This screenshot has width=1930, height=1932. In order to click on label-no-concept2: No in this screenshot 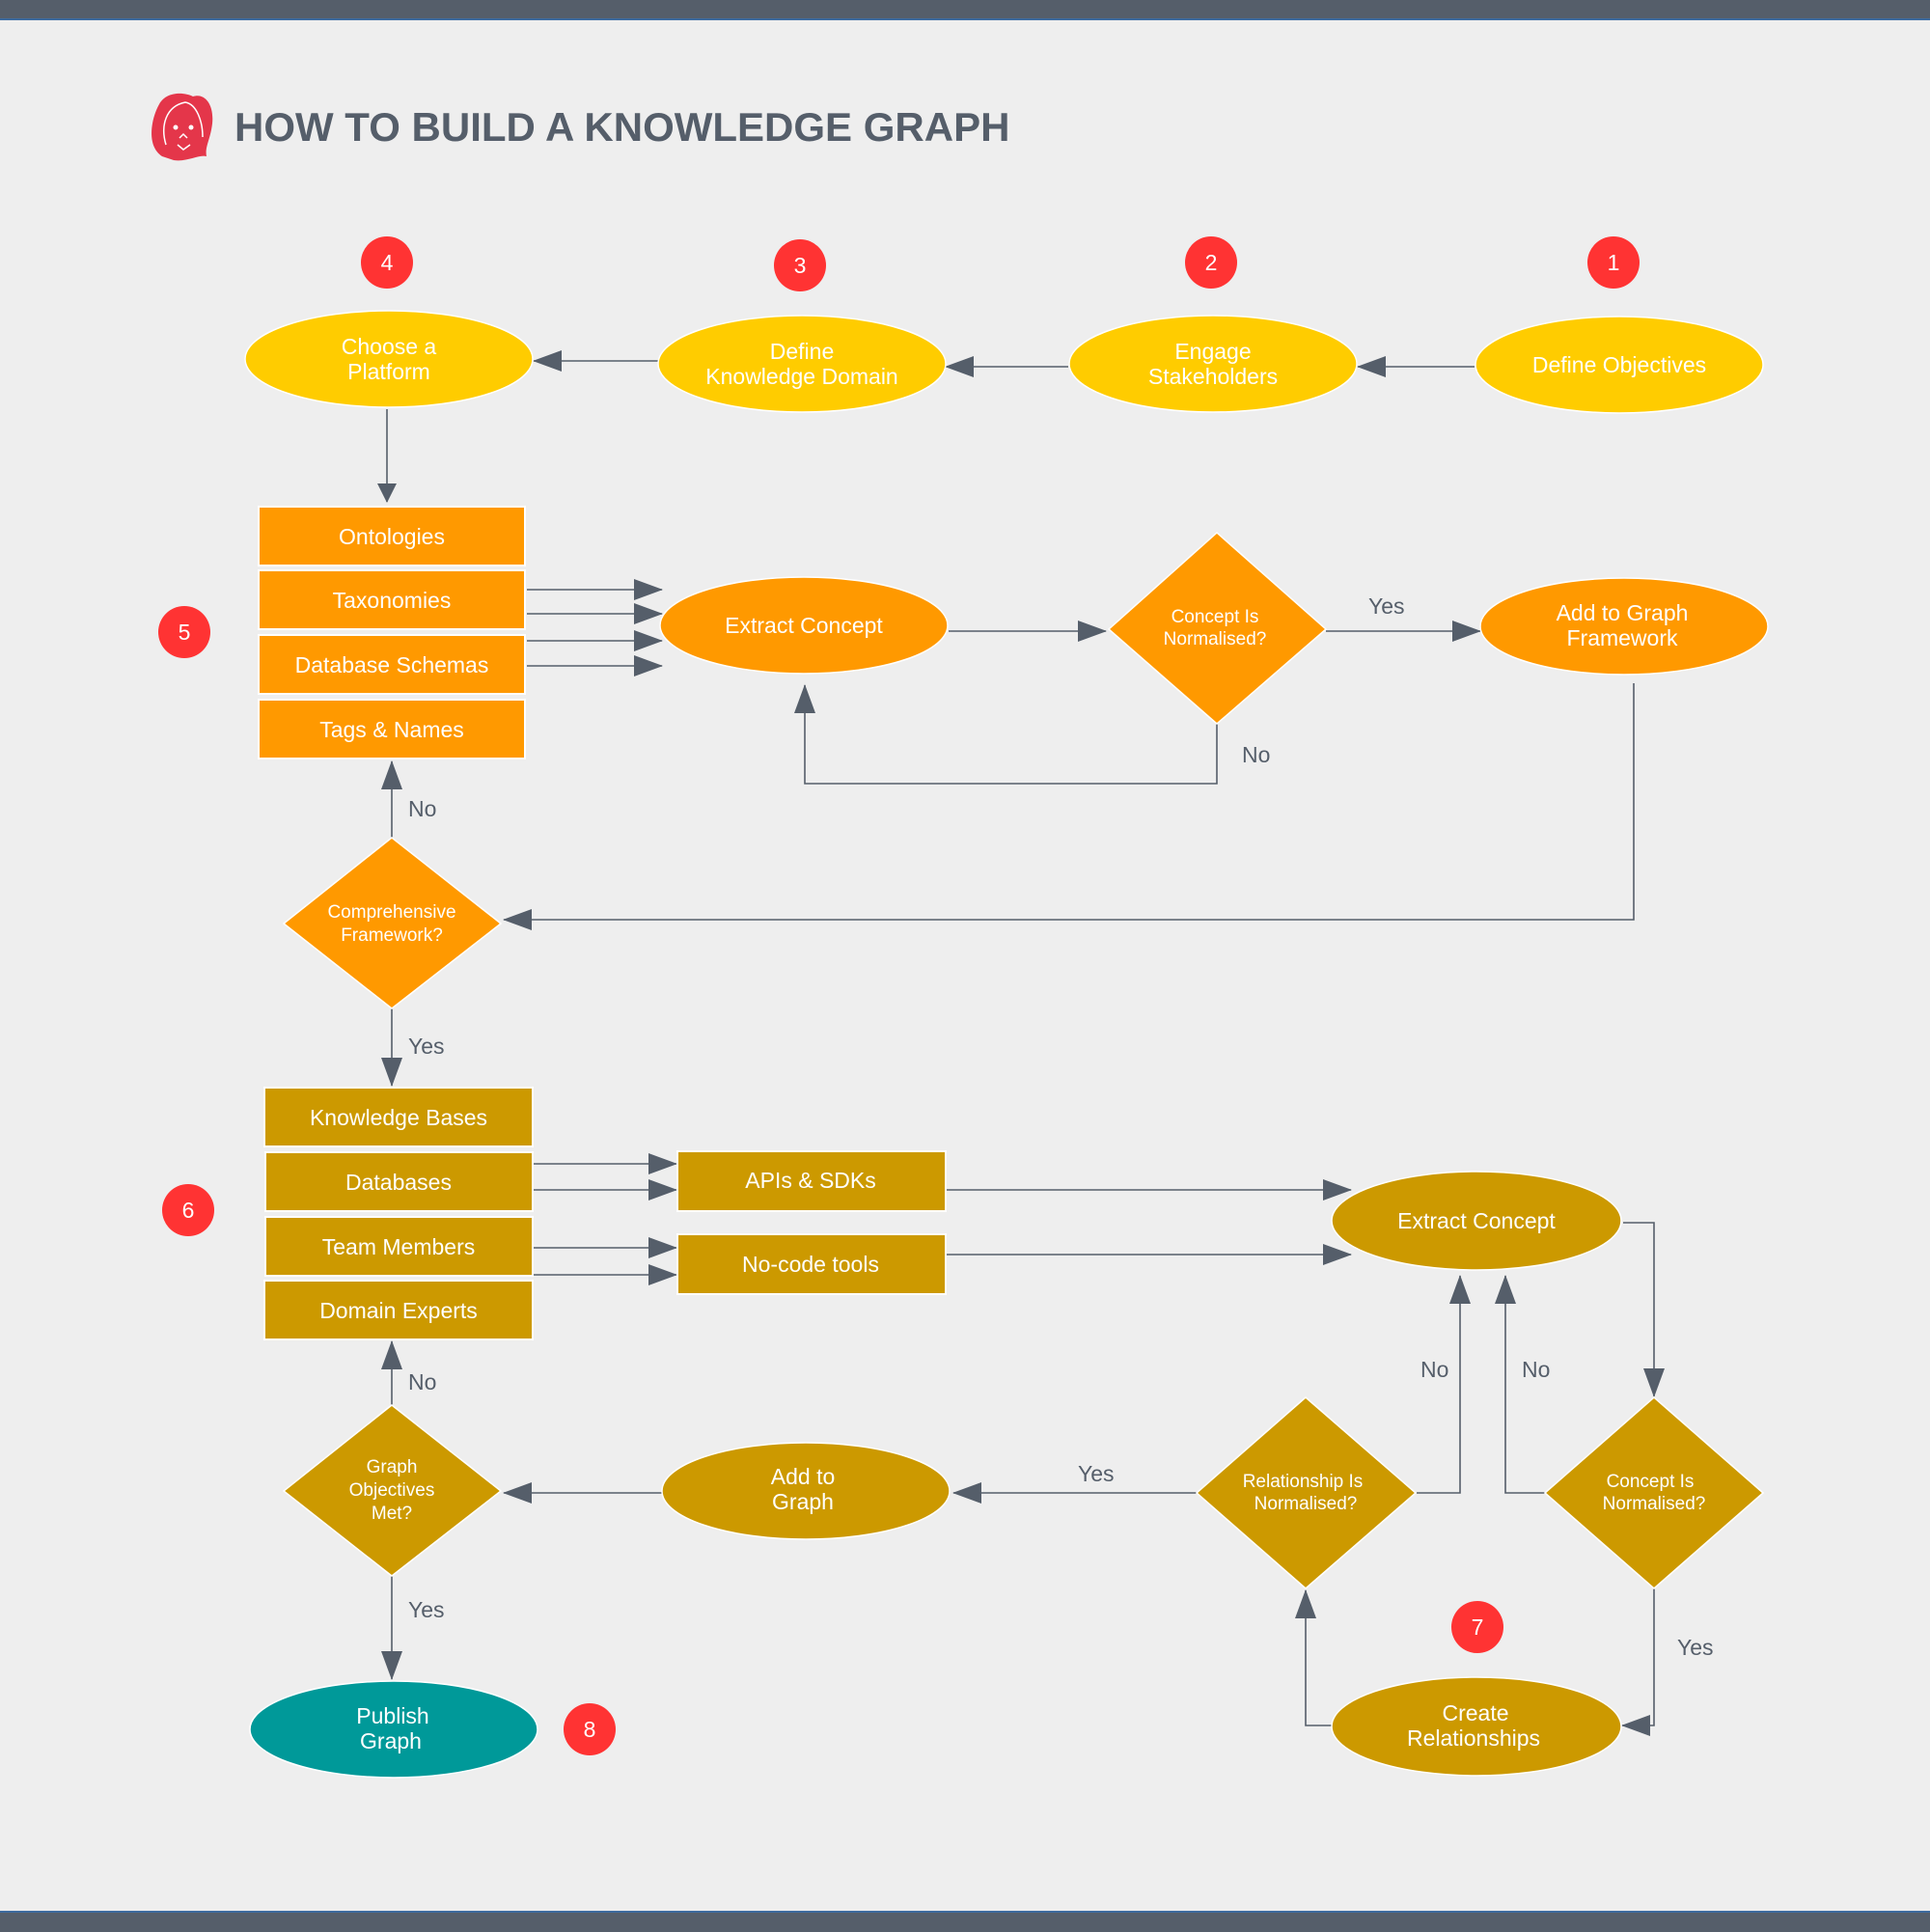, I will do `click(1536, 1369)`.